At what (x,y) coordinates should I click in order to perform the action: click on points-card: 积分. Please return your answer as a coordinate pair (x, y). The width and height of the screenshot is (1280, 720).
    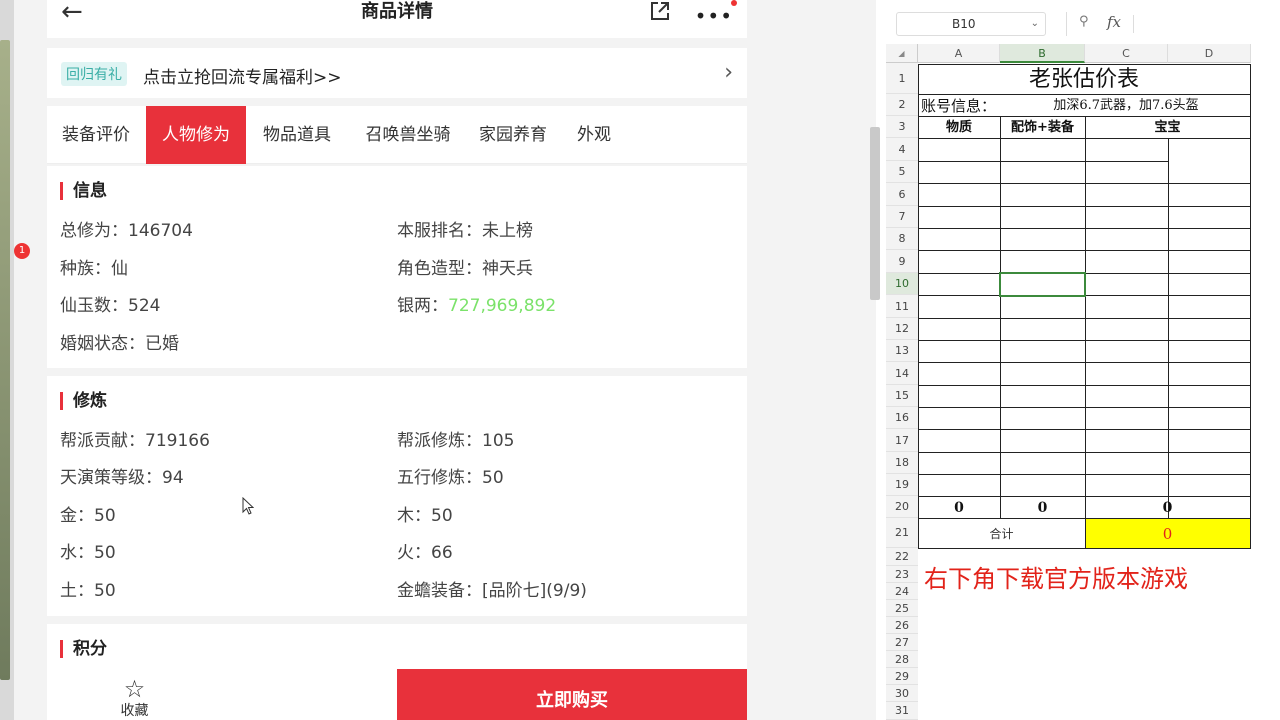
    Looking at the image, I should click on (397, 646).